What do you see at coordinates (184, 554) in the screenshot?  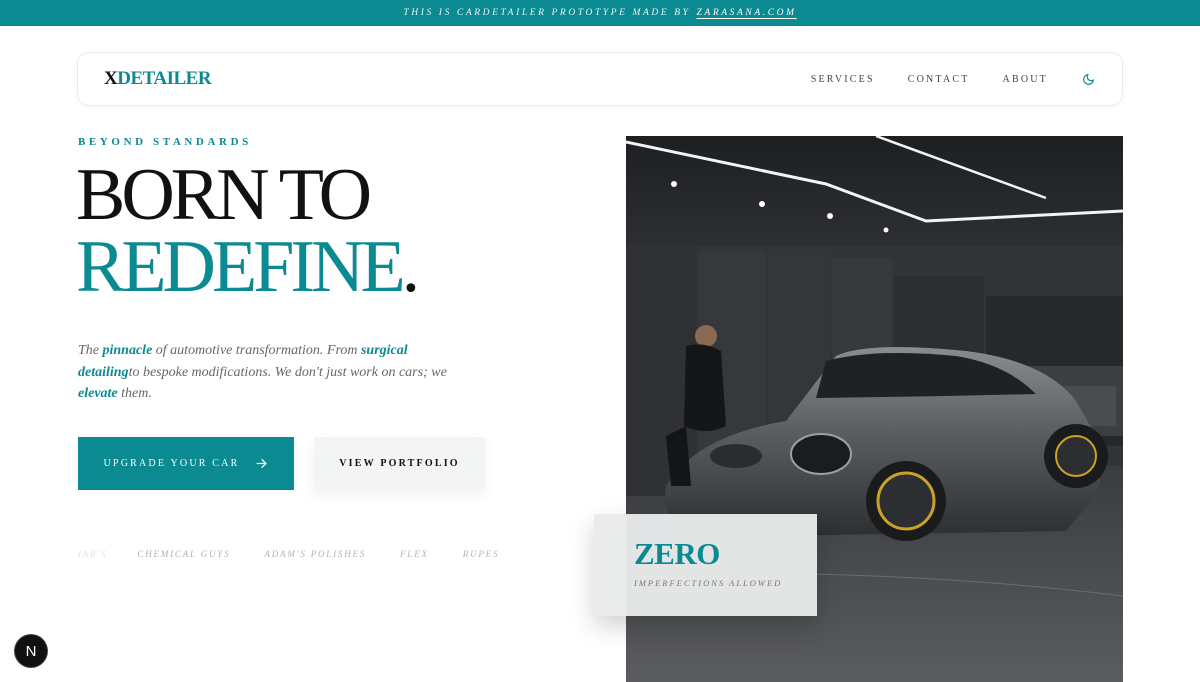 I see `brand-item: CHEMICAL GUYS` at bounding box center [184, 554].